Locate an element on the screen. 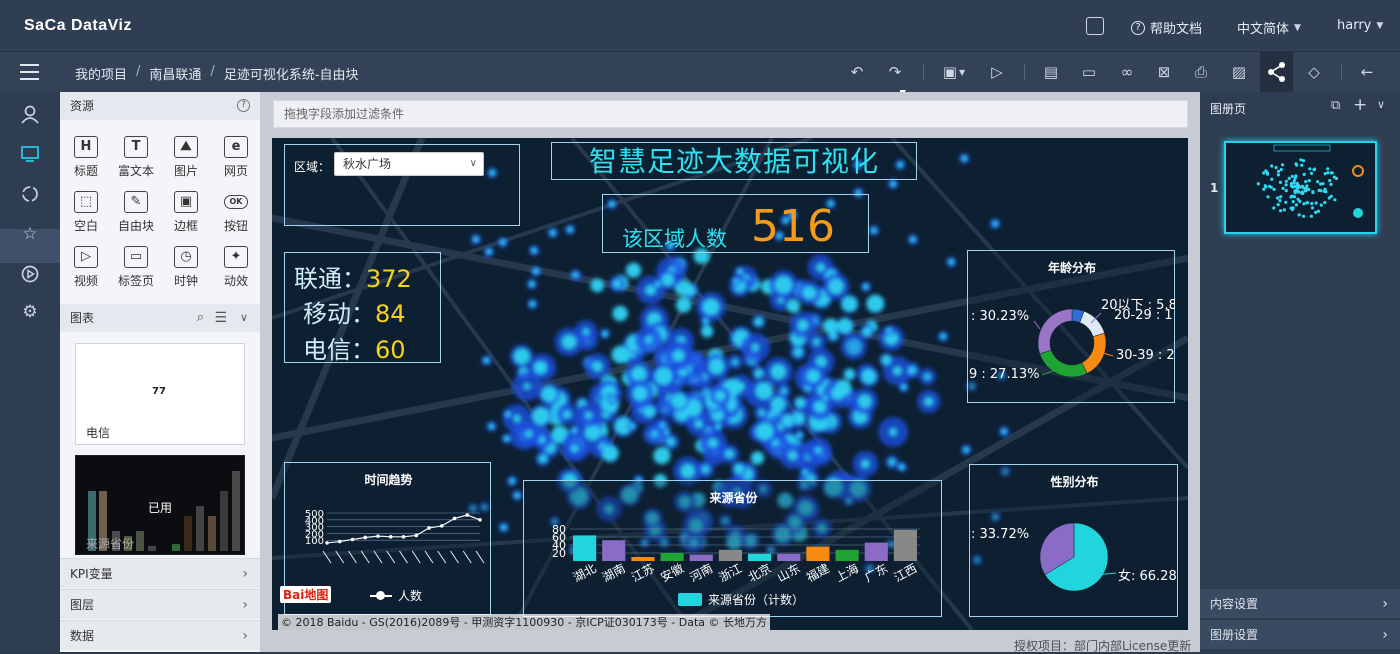 Image resolution: width=1400 pixels, height=654 pixels. help-icon: ? is located at coordinates (243, 105).